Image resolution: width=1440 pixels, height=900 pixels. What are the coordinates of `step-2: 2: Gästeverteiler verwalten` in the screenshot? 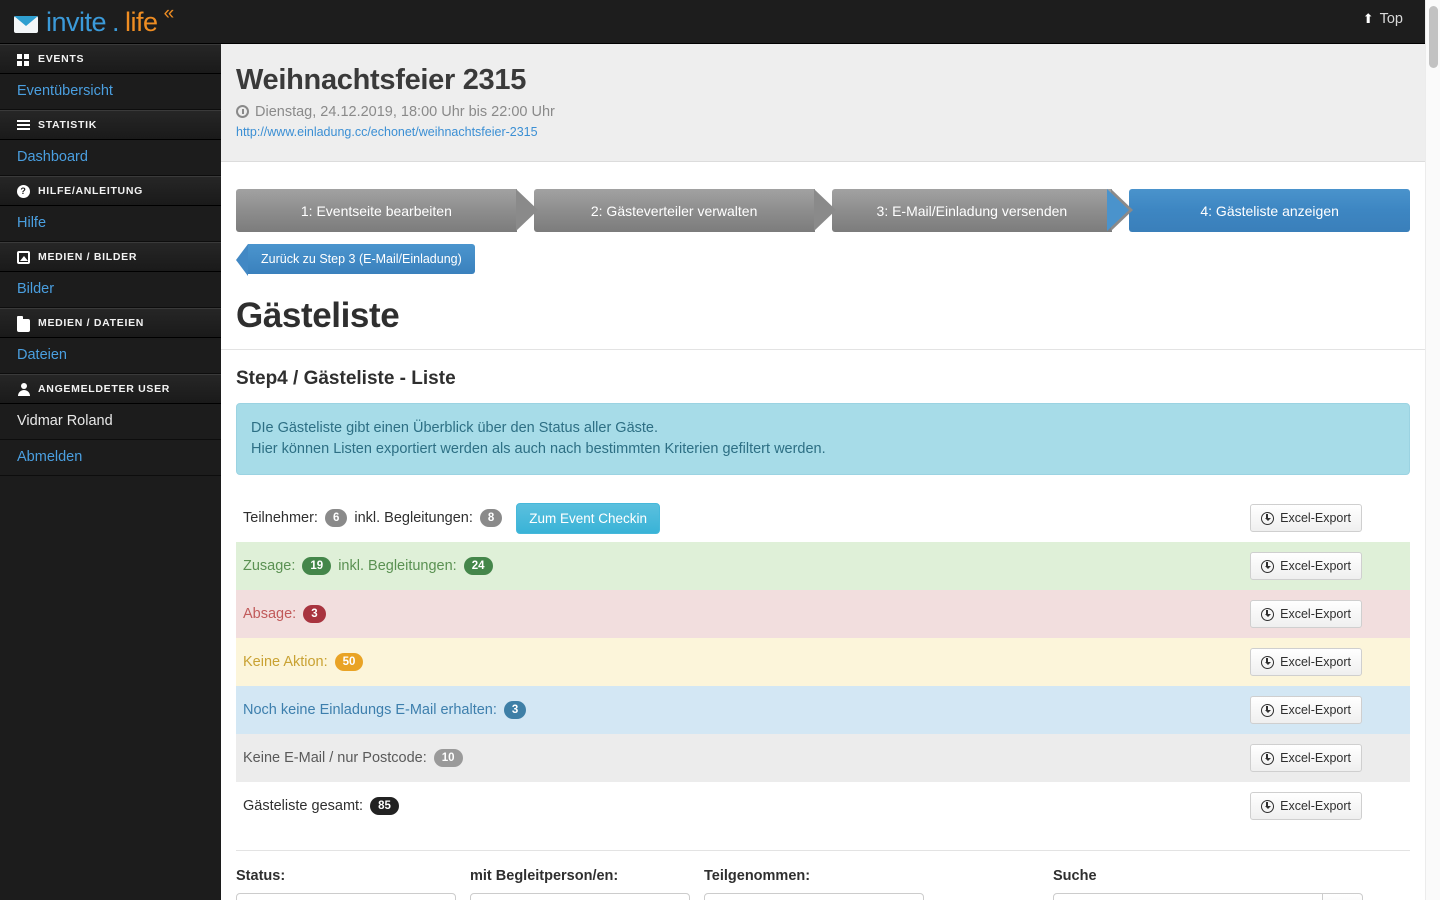 It's located at (684, 210).